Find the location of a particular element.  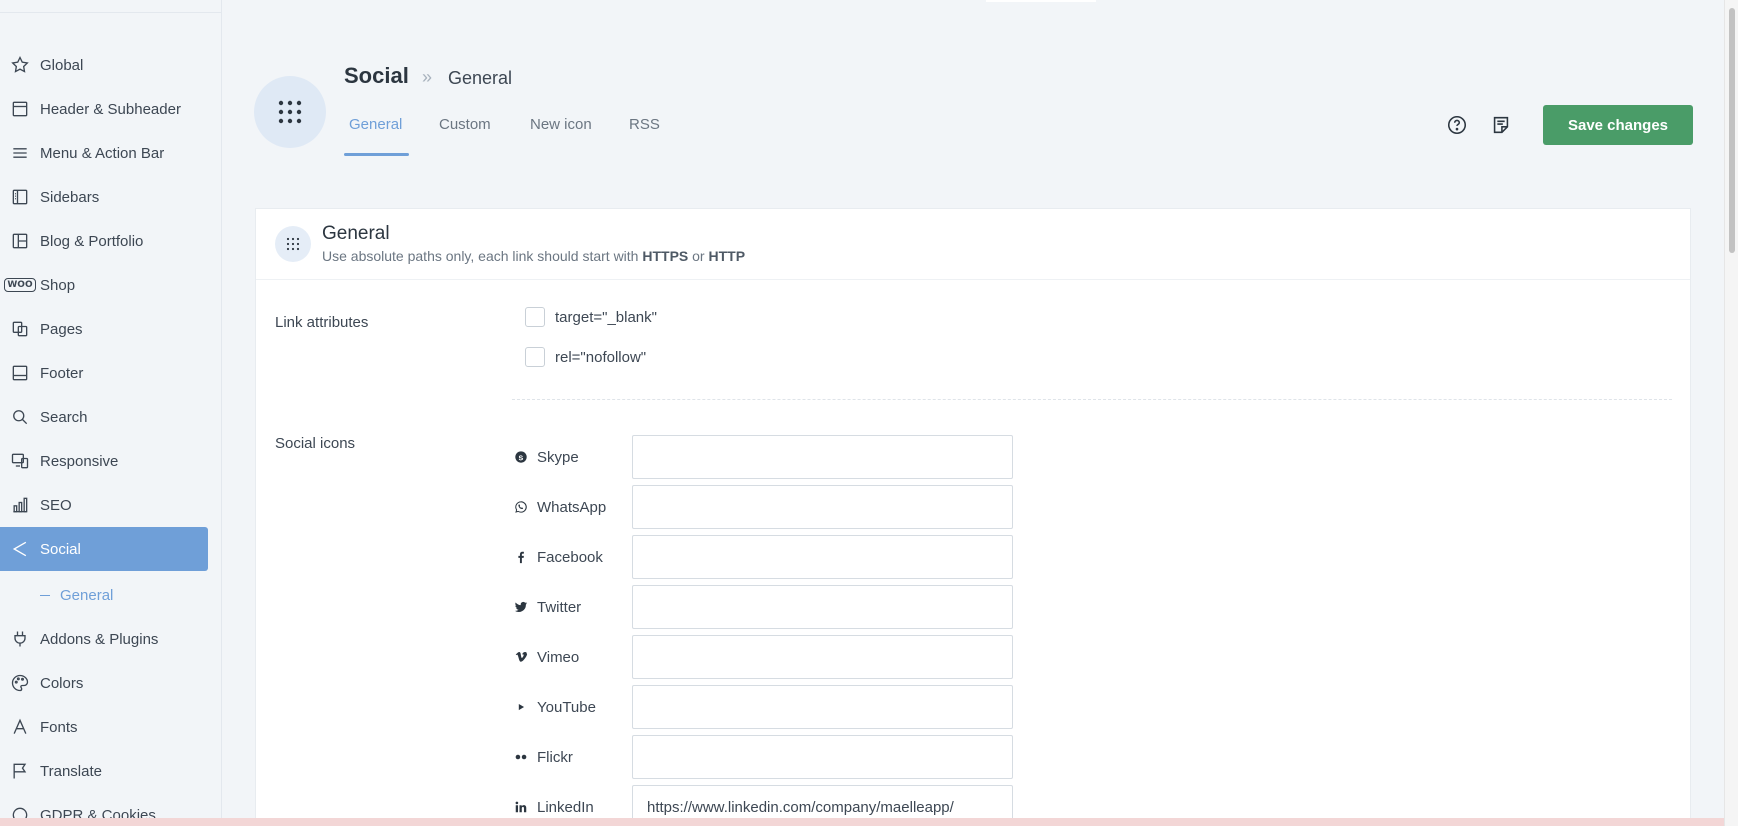

sidebar-item-pages: Pages is located at coordinates (104, 329).